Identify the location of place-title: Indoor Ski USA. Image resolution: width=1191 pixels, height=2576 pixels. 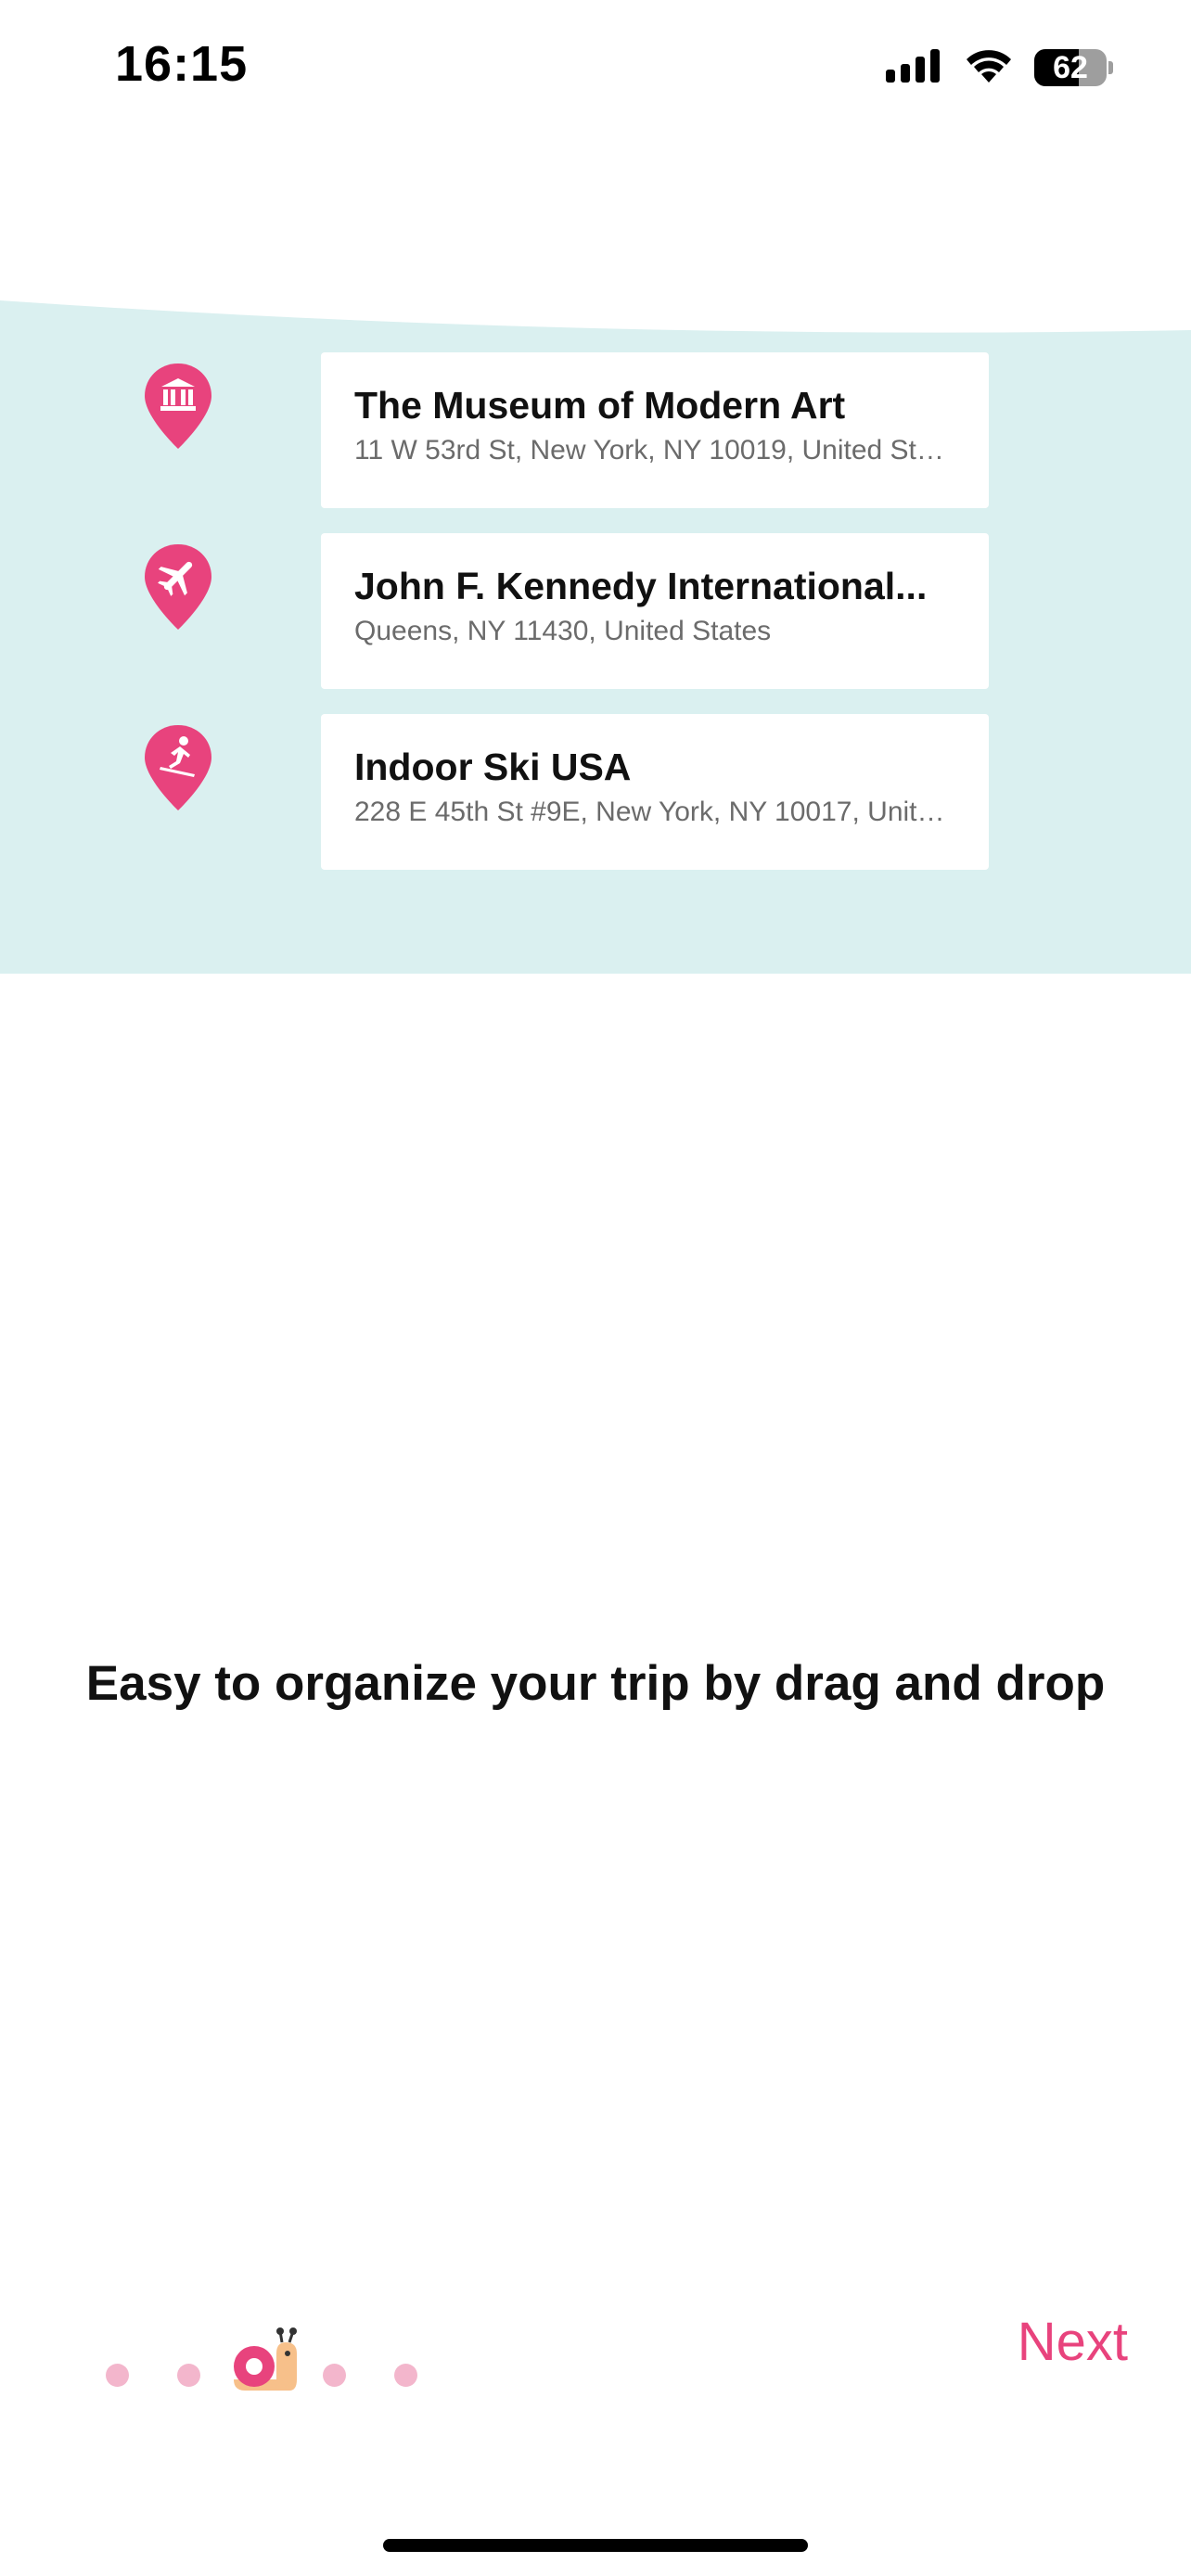
(493, 767).